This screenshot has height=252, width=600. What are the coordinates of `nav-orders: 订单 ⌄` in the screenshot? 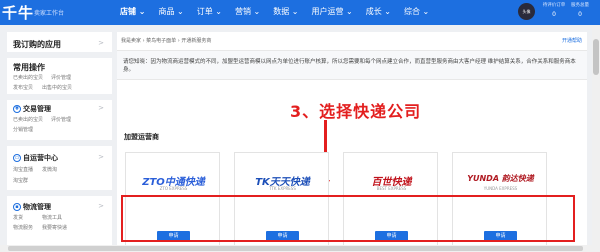 It's located at (209, 11).